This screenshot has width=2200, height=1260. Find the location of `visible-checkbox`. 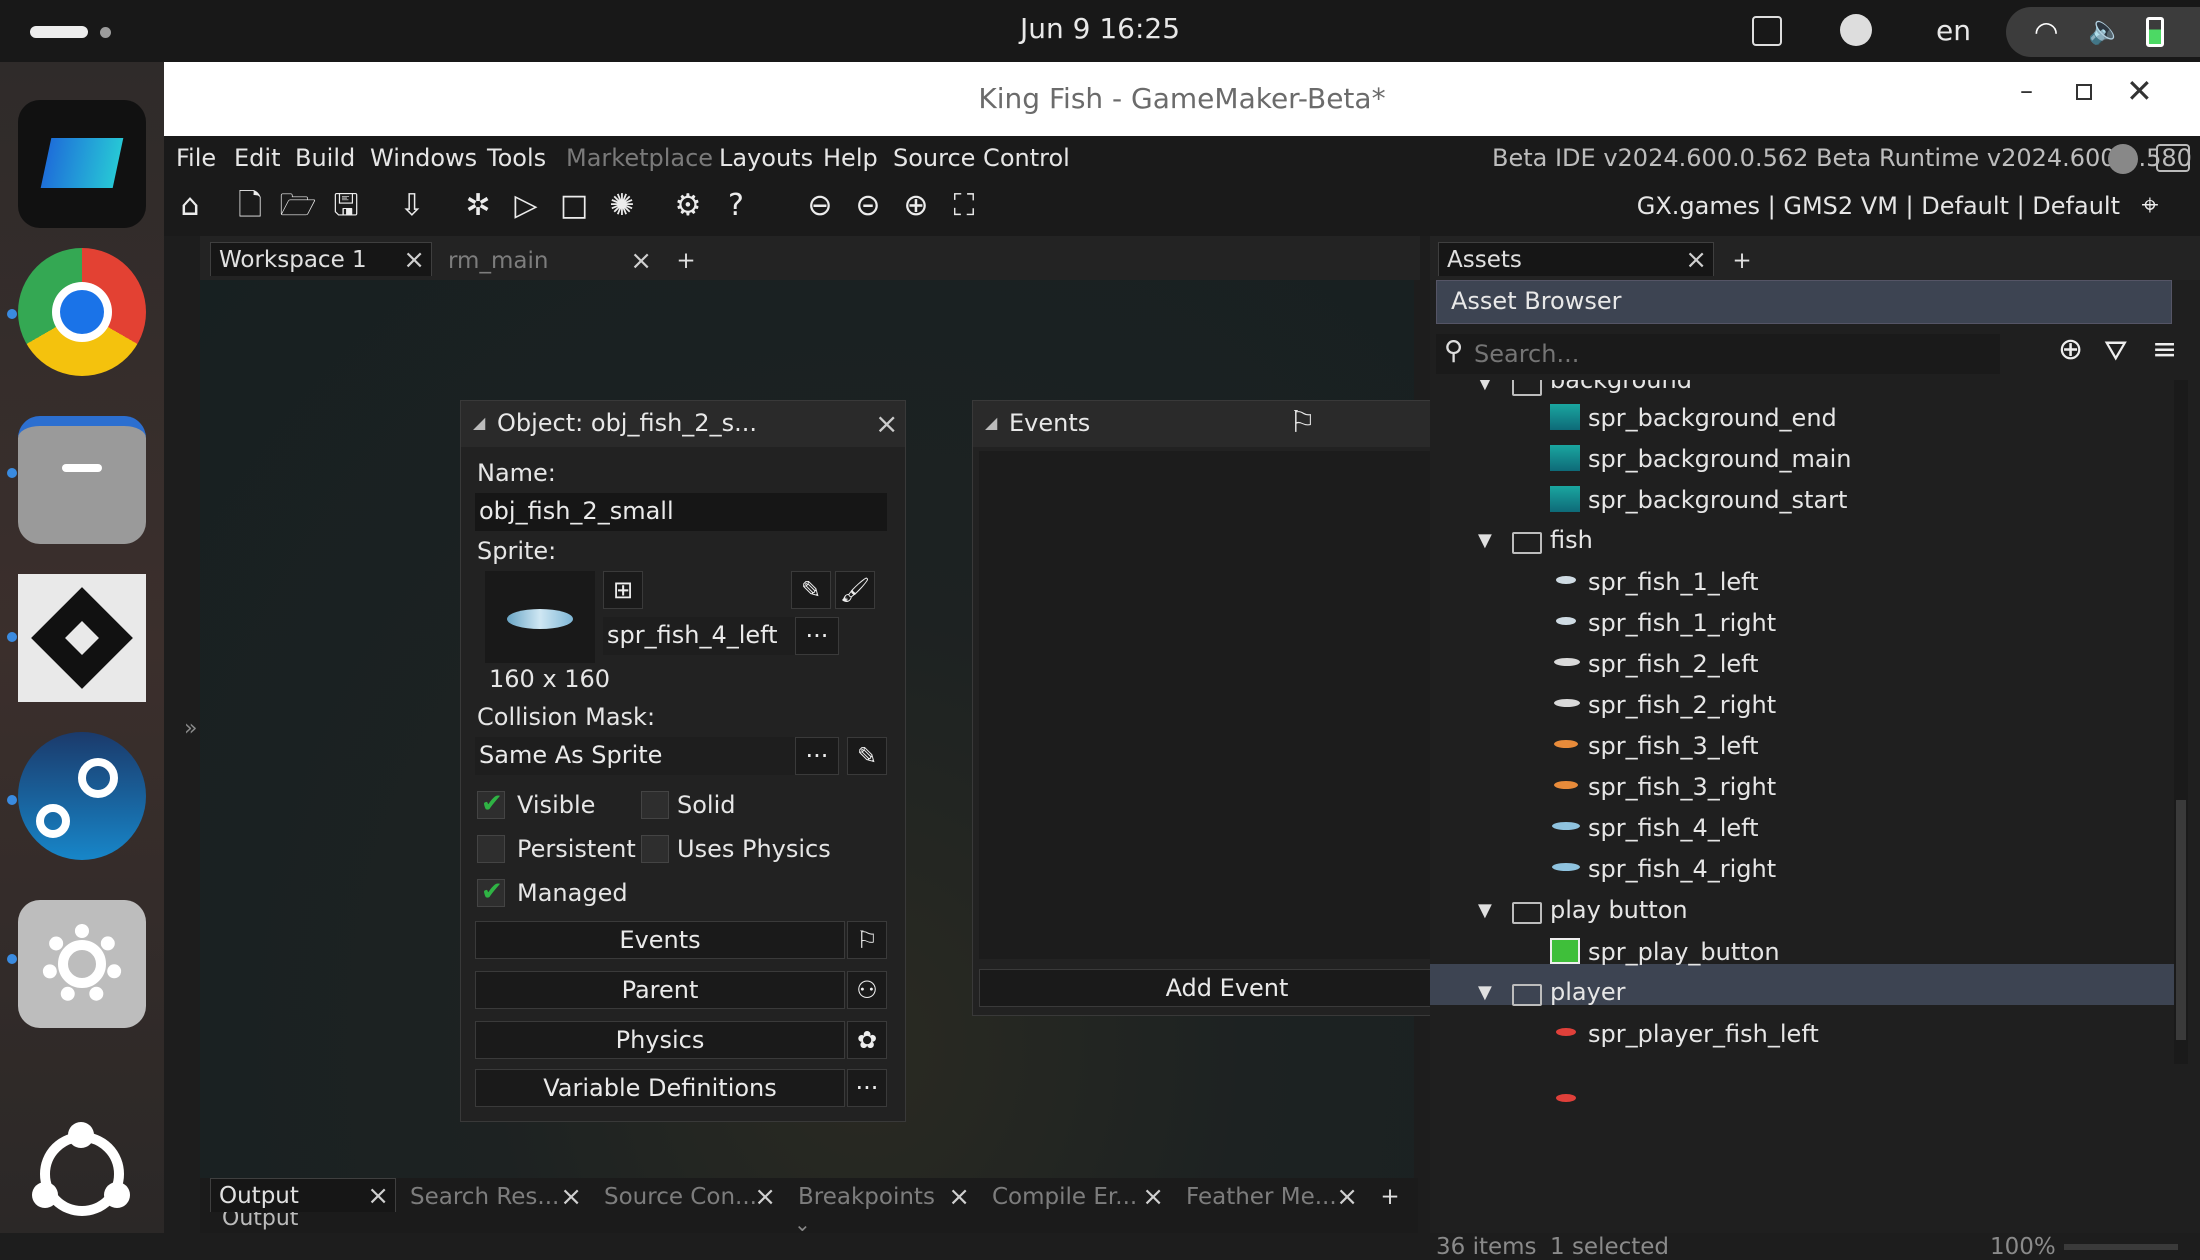

visible-checkbox is located at coordinates (491, 804).